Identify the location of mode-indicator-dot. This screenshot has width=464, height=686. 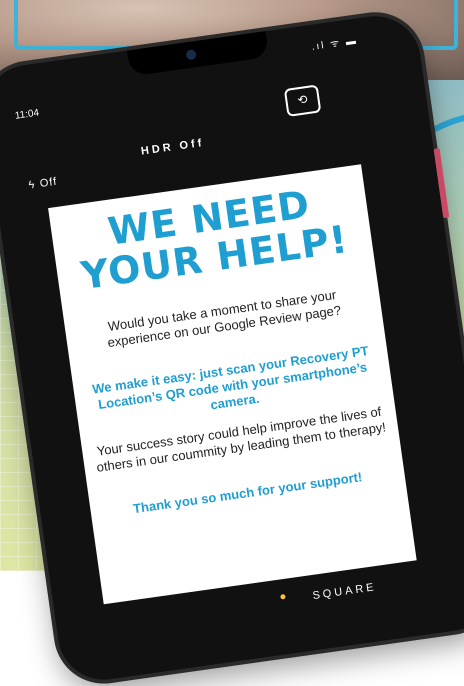
(283, 596).